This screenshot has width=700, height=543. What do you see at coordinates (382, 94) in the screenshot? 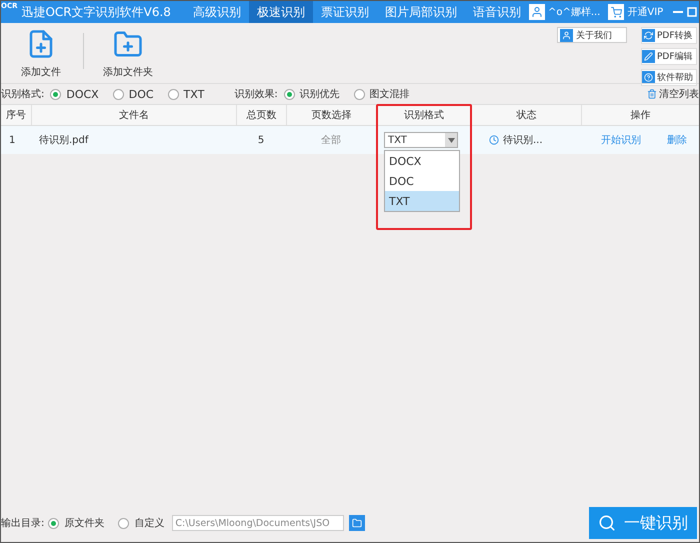
I see `effect-radio: 图文混排` at bounding box center [382, 94].